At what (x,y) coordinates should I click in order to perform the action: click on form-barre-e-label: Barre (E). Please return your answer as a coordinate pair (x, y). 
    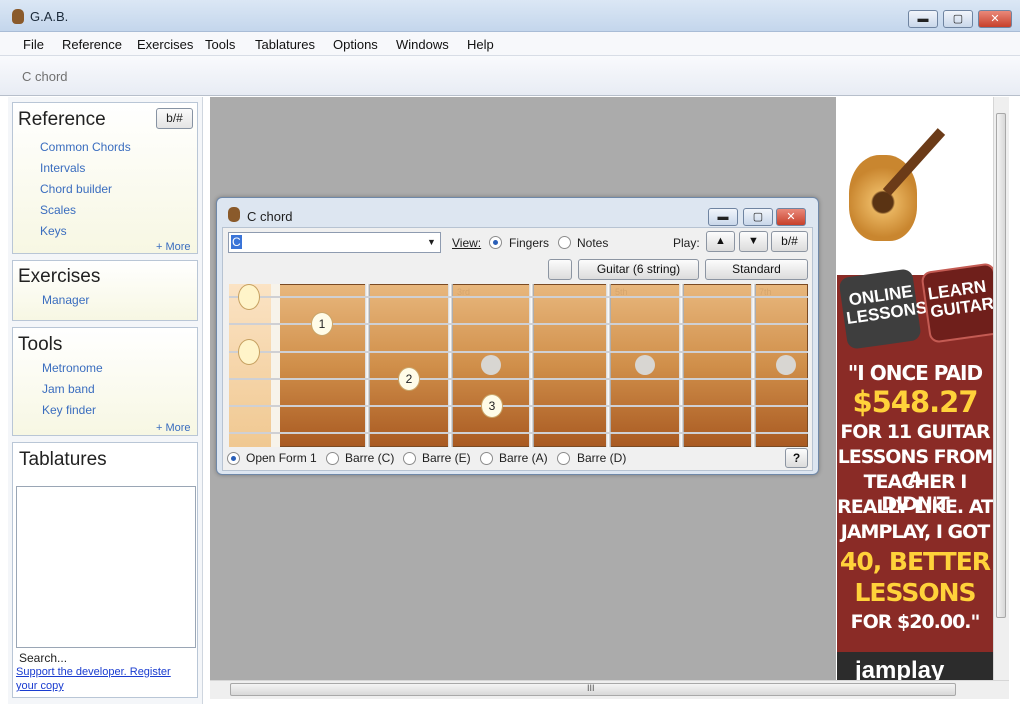
    Looking at the image, I should click on (446, 458).